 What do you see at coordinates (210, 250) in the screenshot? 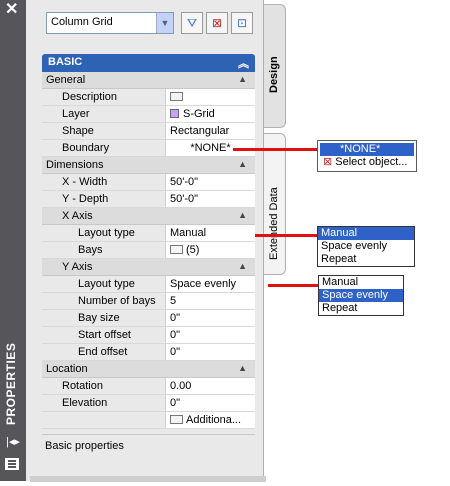
I see `property-value: (5)` at bounding box center [210, 250].